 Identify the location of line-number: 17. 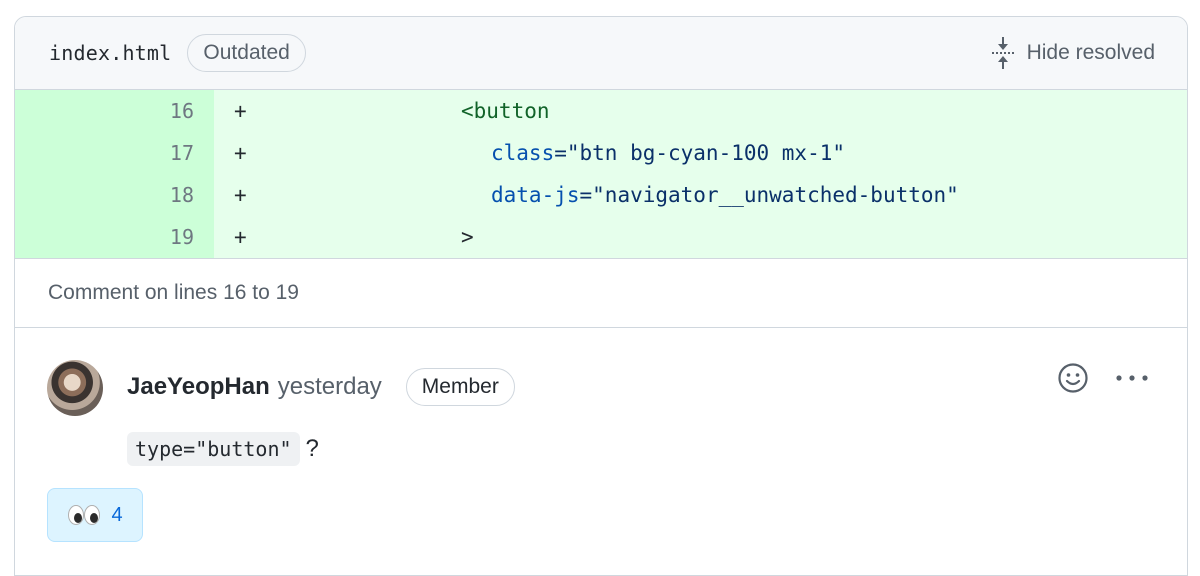
(114, 153).